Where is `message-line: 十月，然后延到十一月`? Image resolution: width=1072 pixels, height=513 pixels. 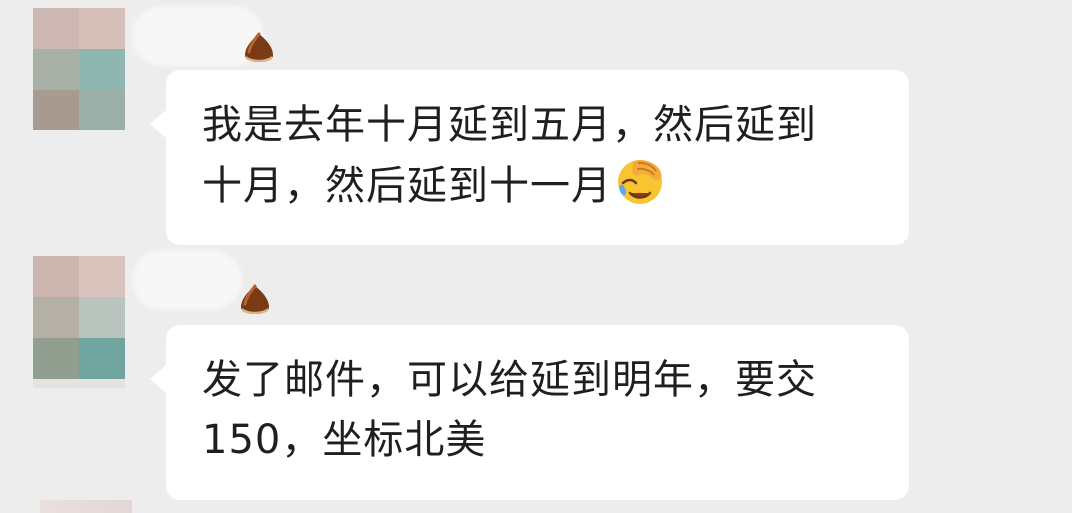
message-line: 十月，然后延到十一月 is located at coordinates (539, 185).